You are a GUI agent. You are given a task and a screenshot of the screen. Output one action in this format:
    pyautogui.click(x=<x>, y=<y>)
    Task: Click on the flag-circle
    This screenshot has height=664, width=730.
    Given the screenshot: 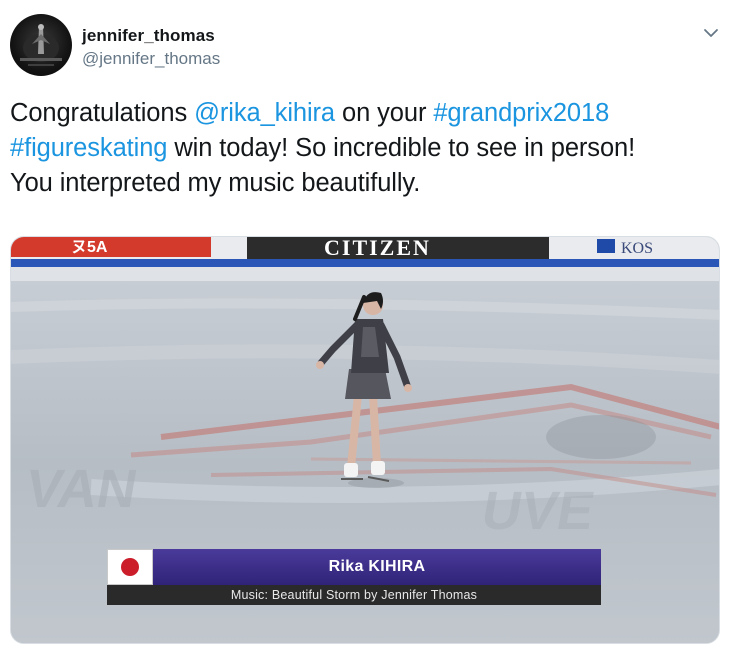 What is the action you would take?
    pyautogui.click(x=130, y=567)
    